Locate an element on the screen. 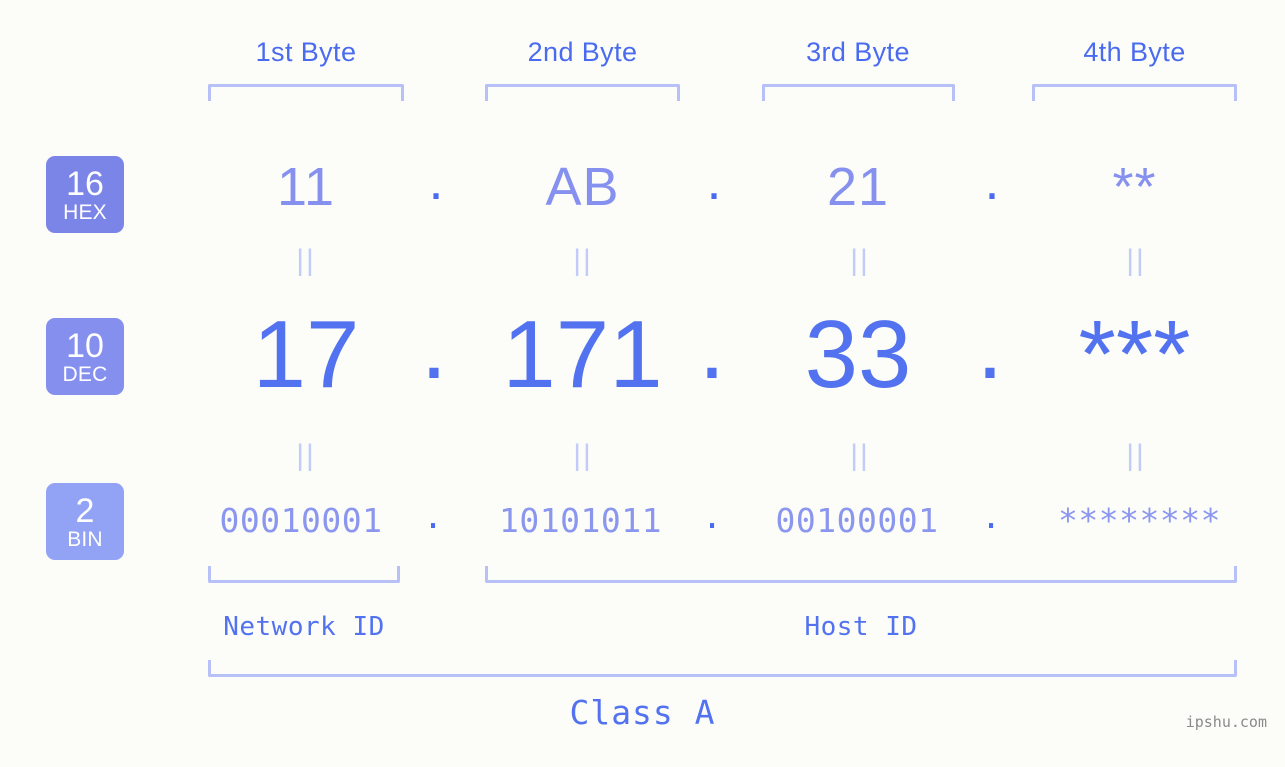 The image size is (1285, 767). bin-byte-4: ******** is located at coordinates (1139, 520).